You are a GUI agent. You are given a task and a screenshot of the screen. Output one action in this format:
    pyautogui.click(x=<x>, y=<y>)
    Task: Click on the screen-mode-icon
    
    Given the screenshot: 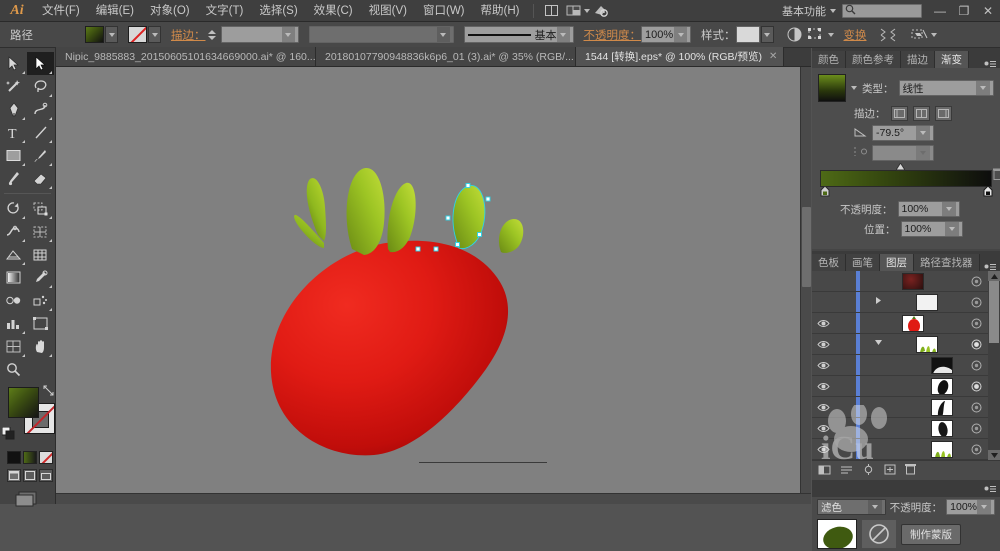 What is the action you would take?
    pyautogui.click(x=573, y=11)
    